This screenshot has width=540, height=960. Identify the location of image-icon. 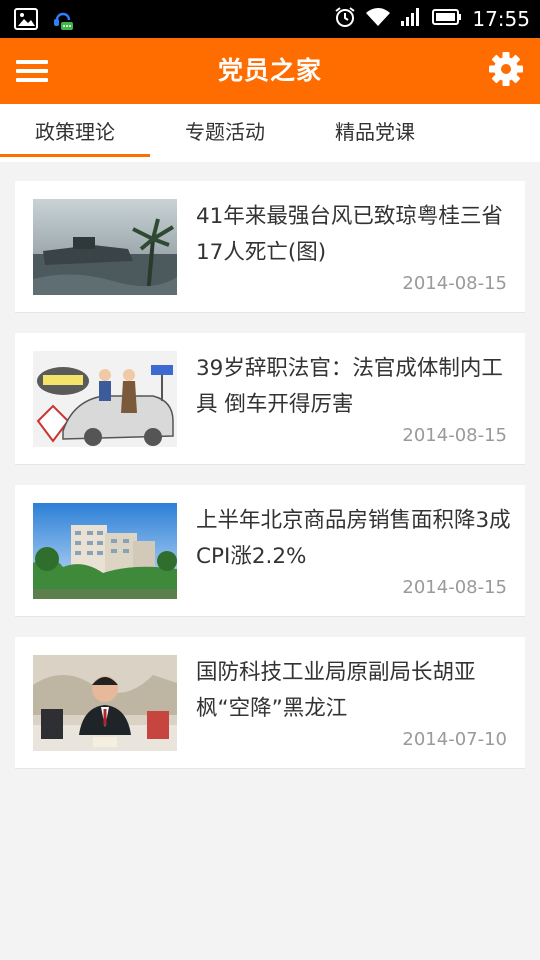
(26, 21).